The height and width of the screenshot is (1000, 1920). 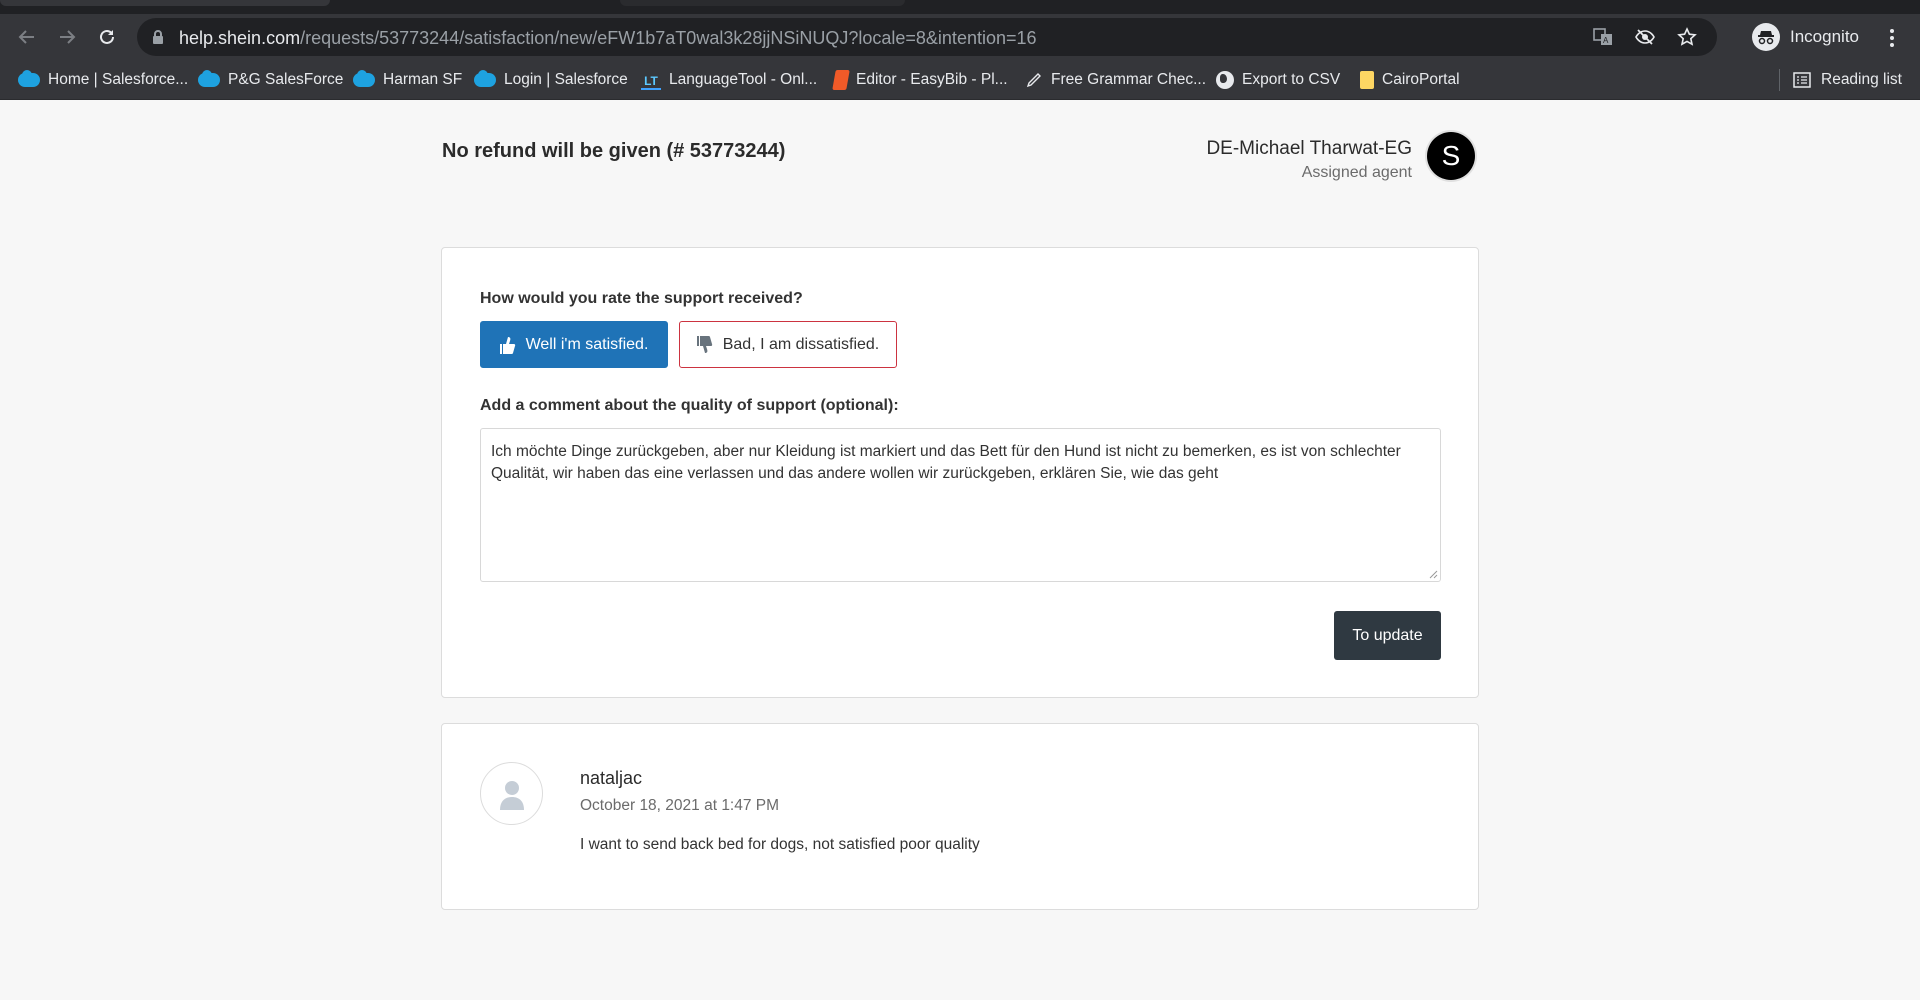 What do you see at coordinates (841, 80) in the screenshot?
I see `easybib-icon` at bounding box center [841, 80].